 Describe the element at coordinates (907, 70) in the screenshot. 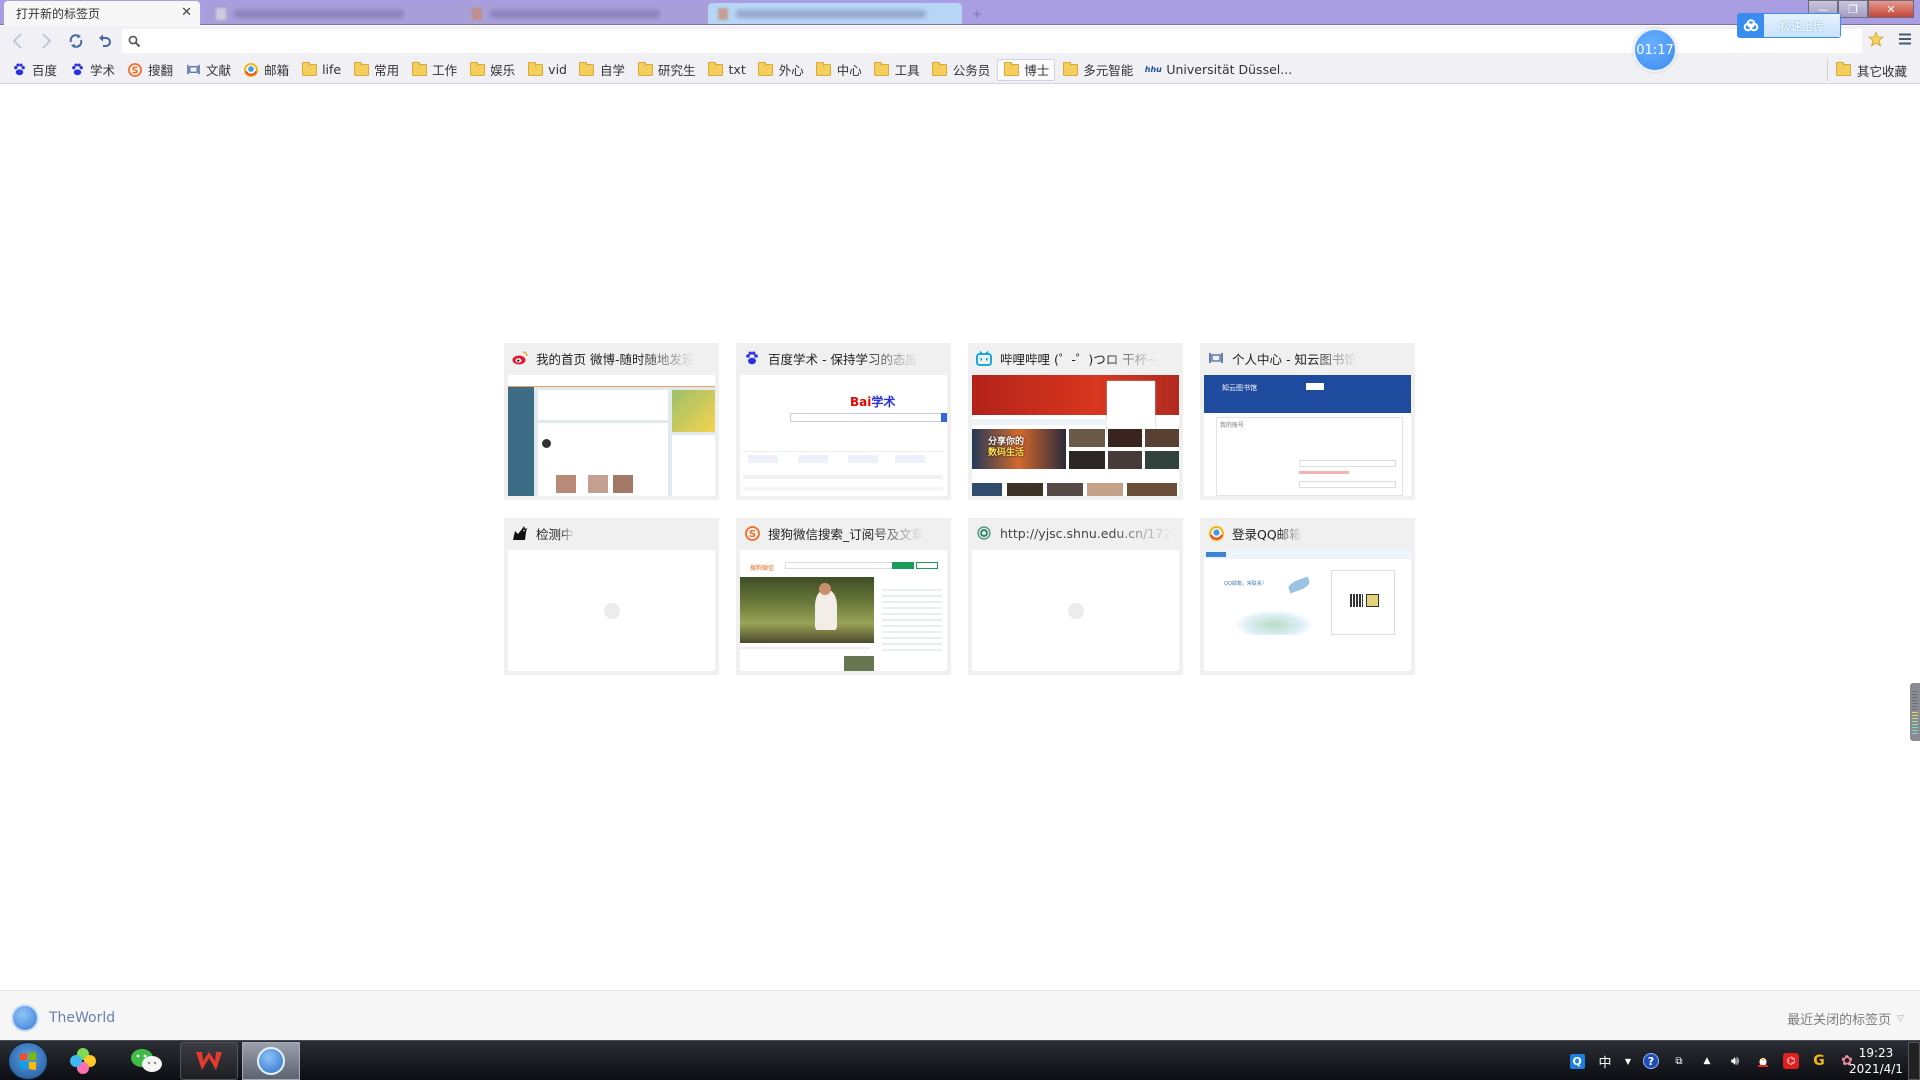

I see `bookmark-label: 工具` at that location.